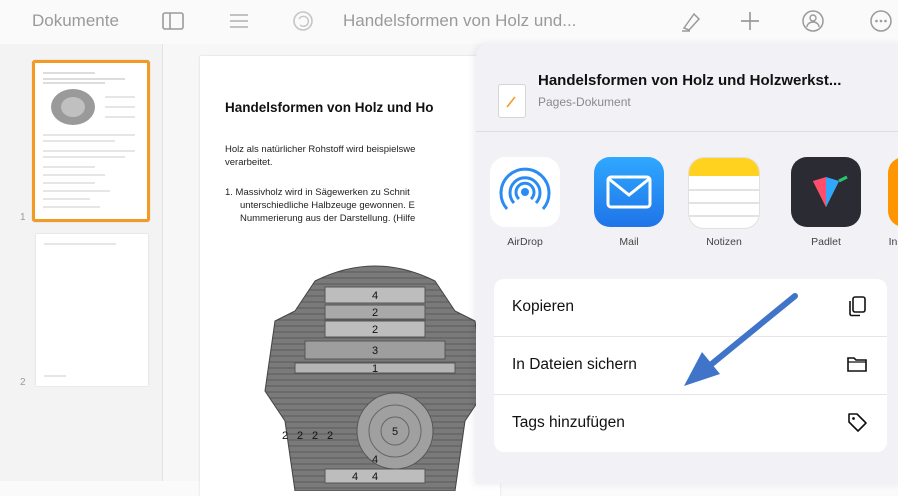  What do you see at coordinates (857, 422) in the screenshot?
I see `tag-icon` at bounding box center [857, 422].